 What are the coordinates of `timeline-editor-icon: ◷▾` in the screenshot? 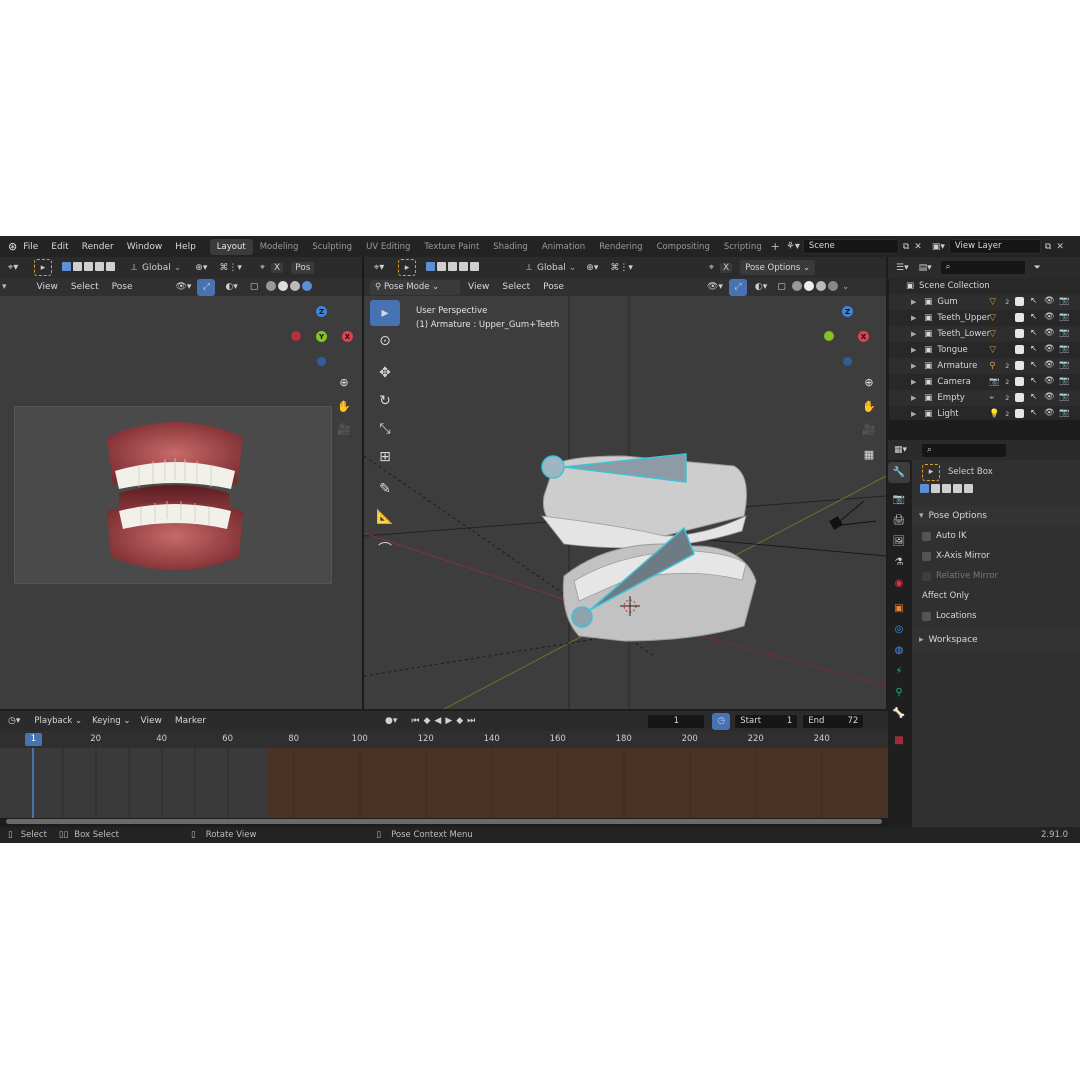 It's located at (14, 721).